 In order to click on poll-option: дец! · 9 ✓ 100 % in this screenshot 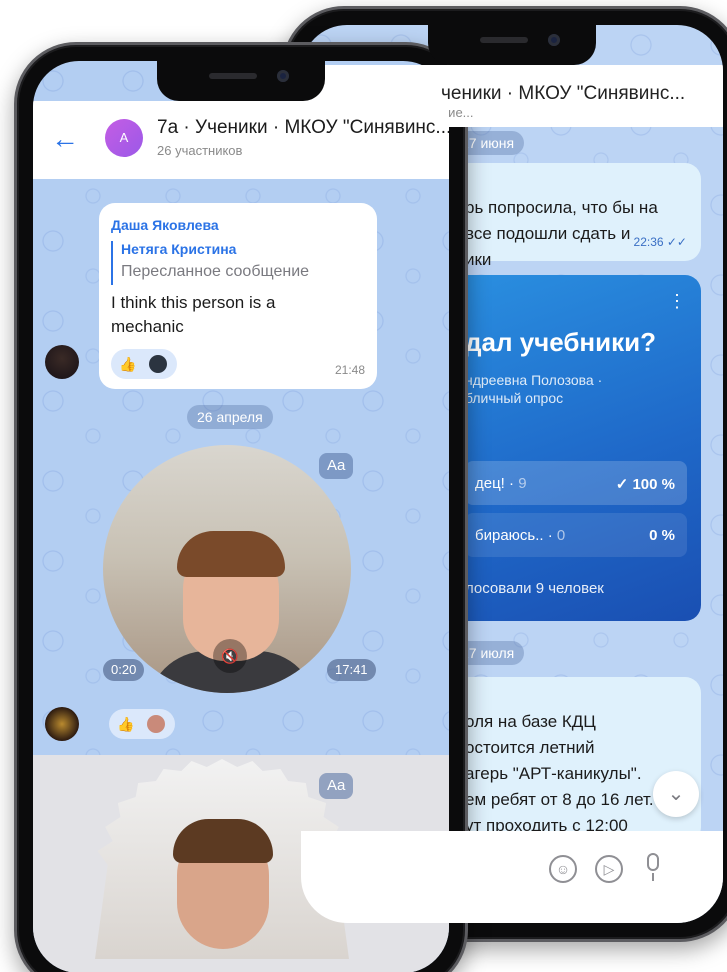, I will do `click(576, 483)`.